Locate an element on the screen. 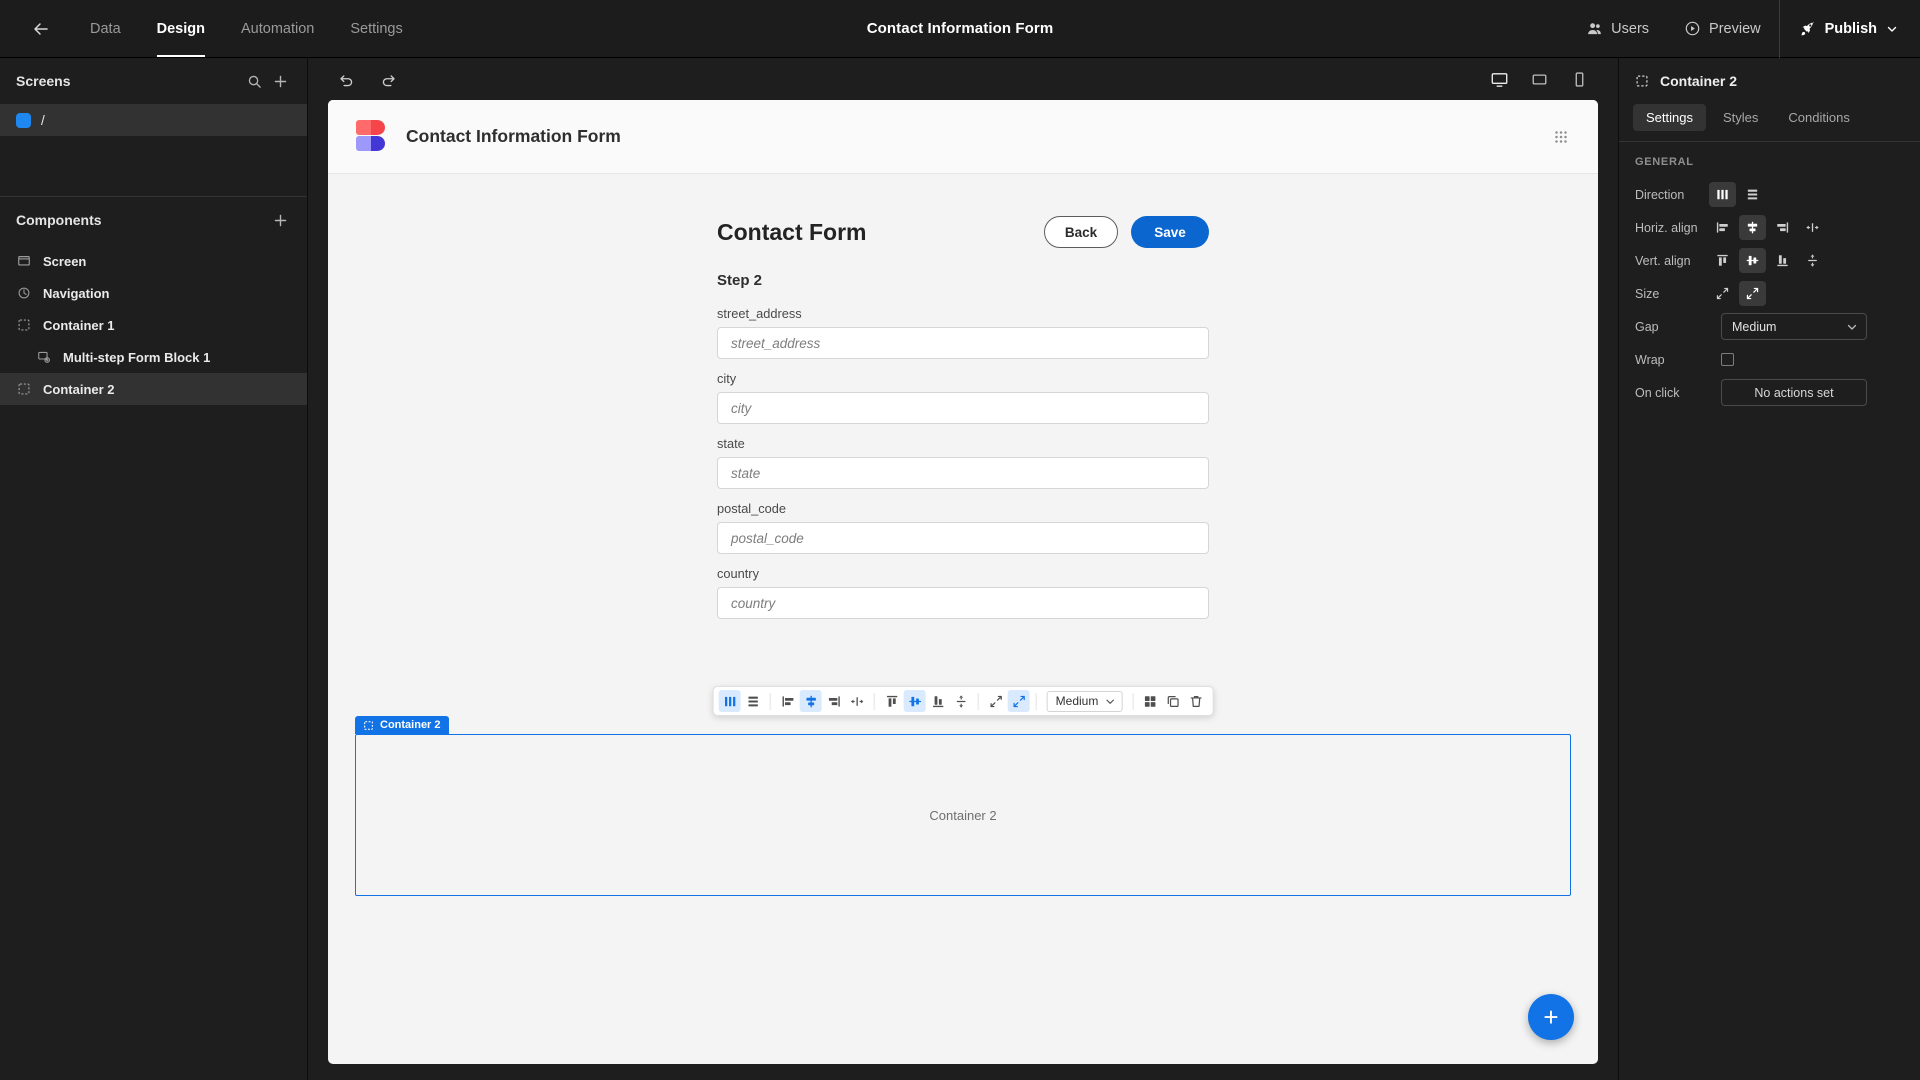 The width and height of the screenshot is (1920, 1080). tab-design: Design is located at coordinates (181, 28).